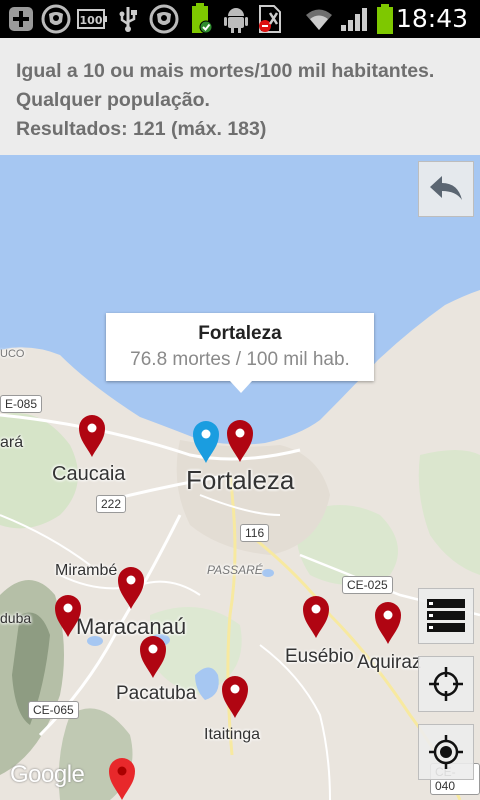 The height and width of the screenshot is (800, 480). I want to click on place-label-duba: duba, so click(16, 618).